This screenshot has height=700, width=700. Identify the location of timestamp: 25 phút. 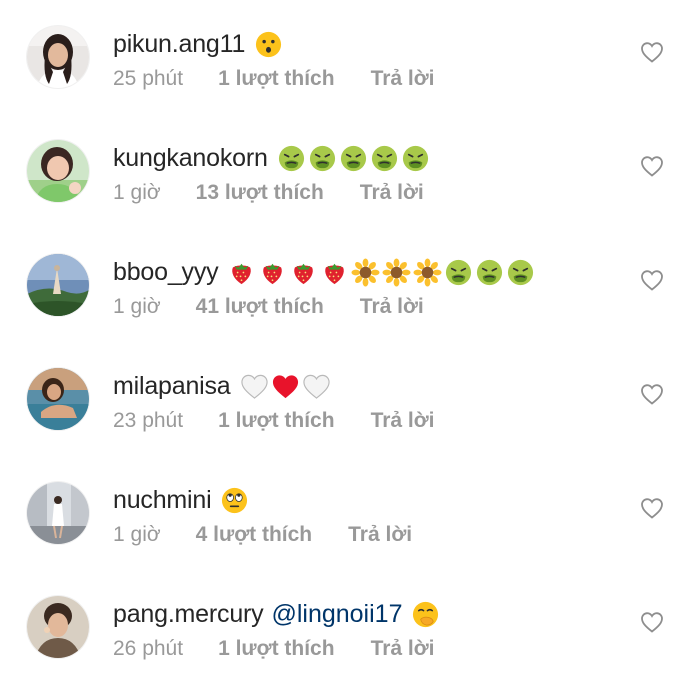
(148, 78).